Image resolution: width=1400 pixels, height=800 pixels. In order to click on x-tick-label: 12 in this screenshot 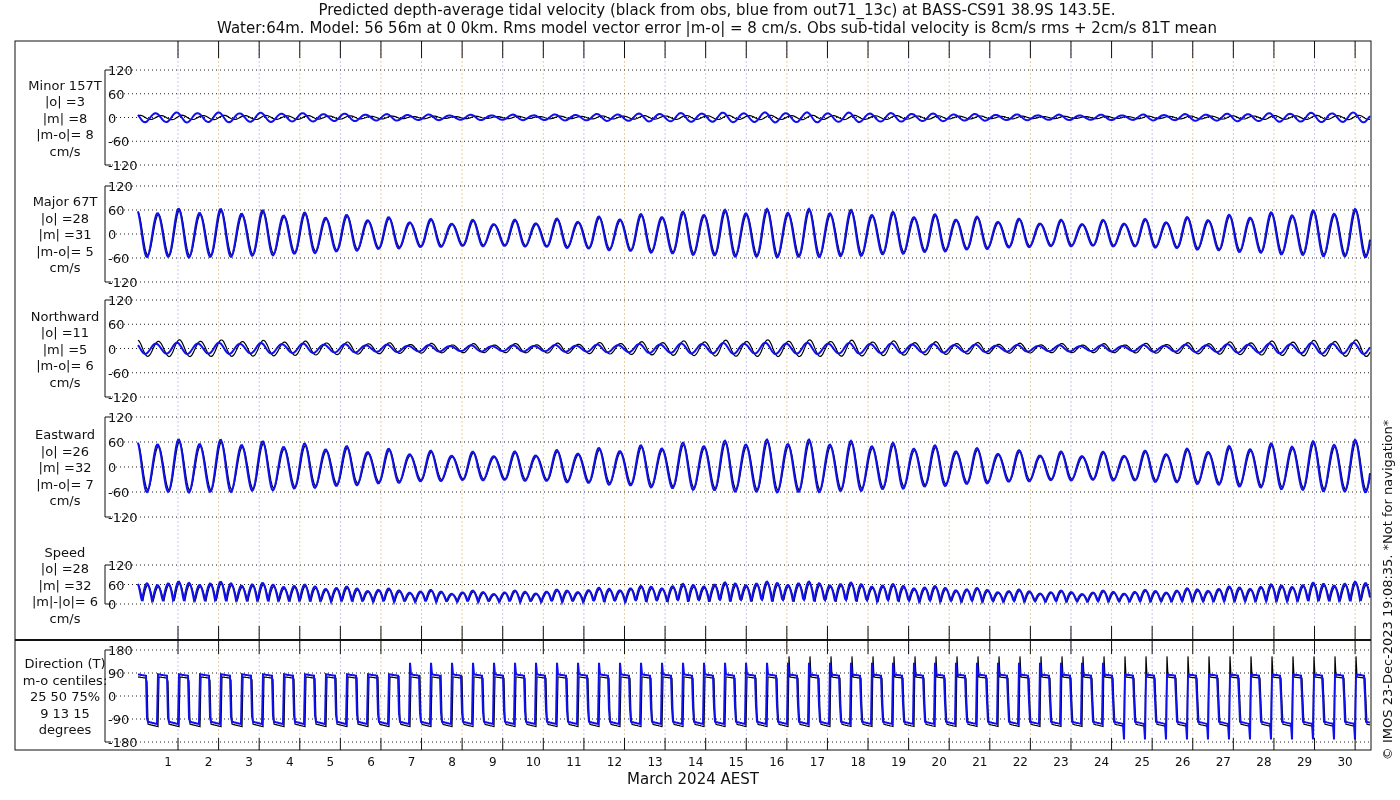, I will do `click(614, 762)`.